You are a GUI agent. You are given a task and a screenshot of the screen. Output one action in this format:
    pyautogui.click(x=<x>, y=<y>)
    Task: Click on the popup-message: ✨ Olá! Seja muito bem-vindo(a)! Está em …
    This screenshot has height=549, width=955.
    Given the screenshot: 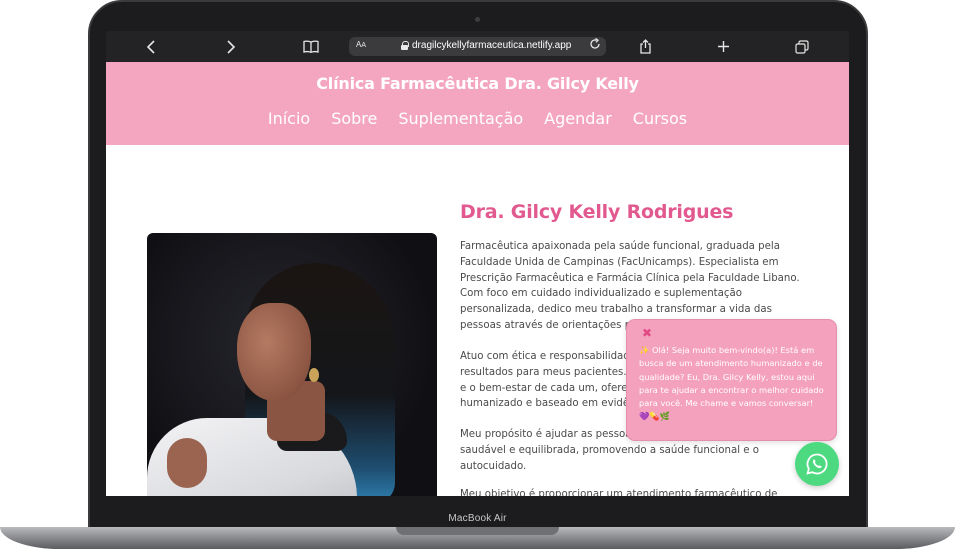 What is the action you would take?
    pyautogui.click(x=731, y=383)
    